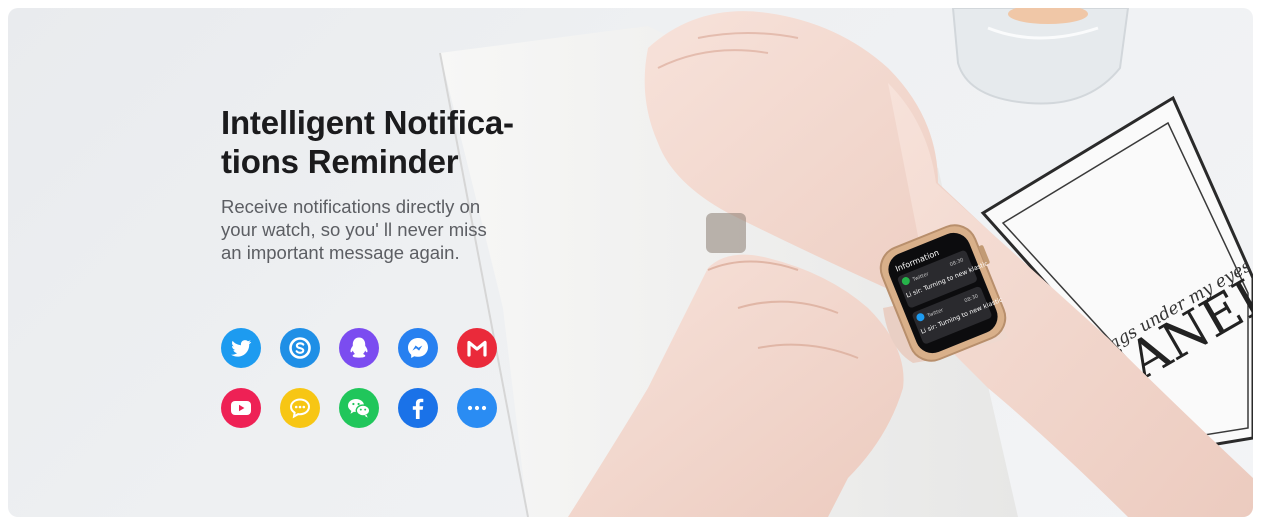 The image size is (1261, 520). Describe the element at coordinates (477, 348) in the screenshot. I see `gmail-icon` at that location.